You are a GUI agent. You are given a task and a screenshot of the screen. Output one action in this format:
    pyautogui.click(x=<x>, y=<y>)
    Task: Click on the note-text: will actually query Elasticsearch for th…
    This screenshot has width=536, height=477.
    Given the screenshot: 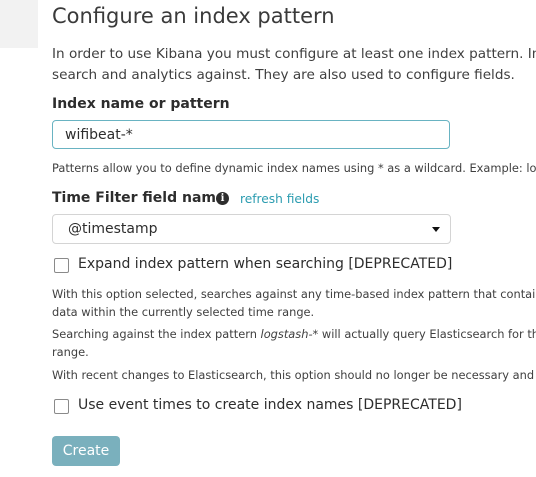 What is the action you would take?
    pyautogui.click(x=427, y=334)
    